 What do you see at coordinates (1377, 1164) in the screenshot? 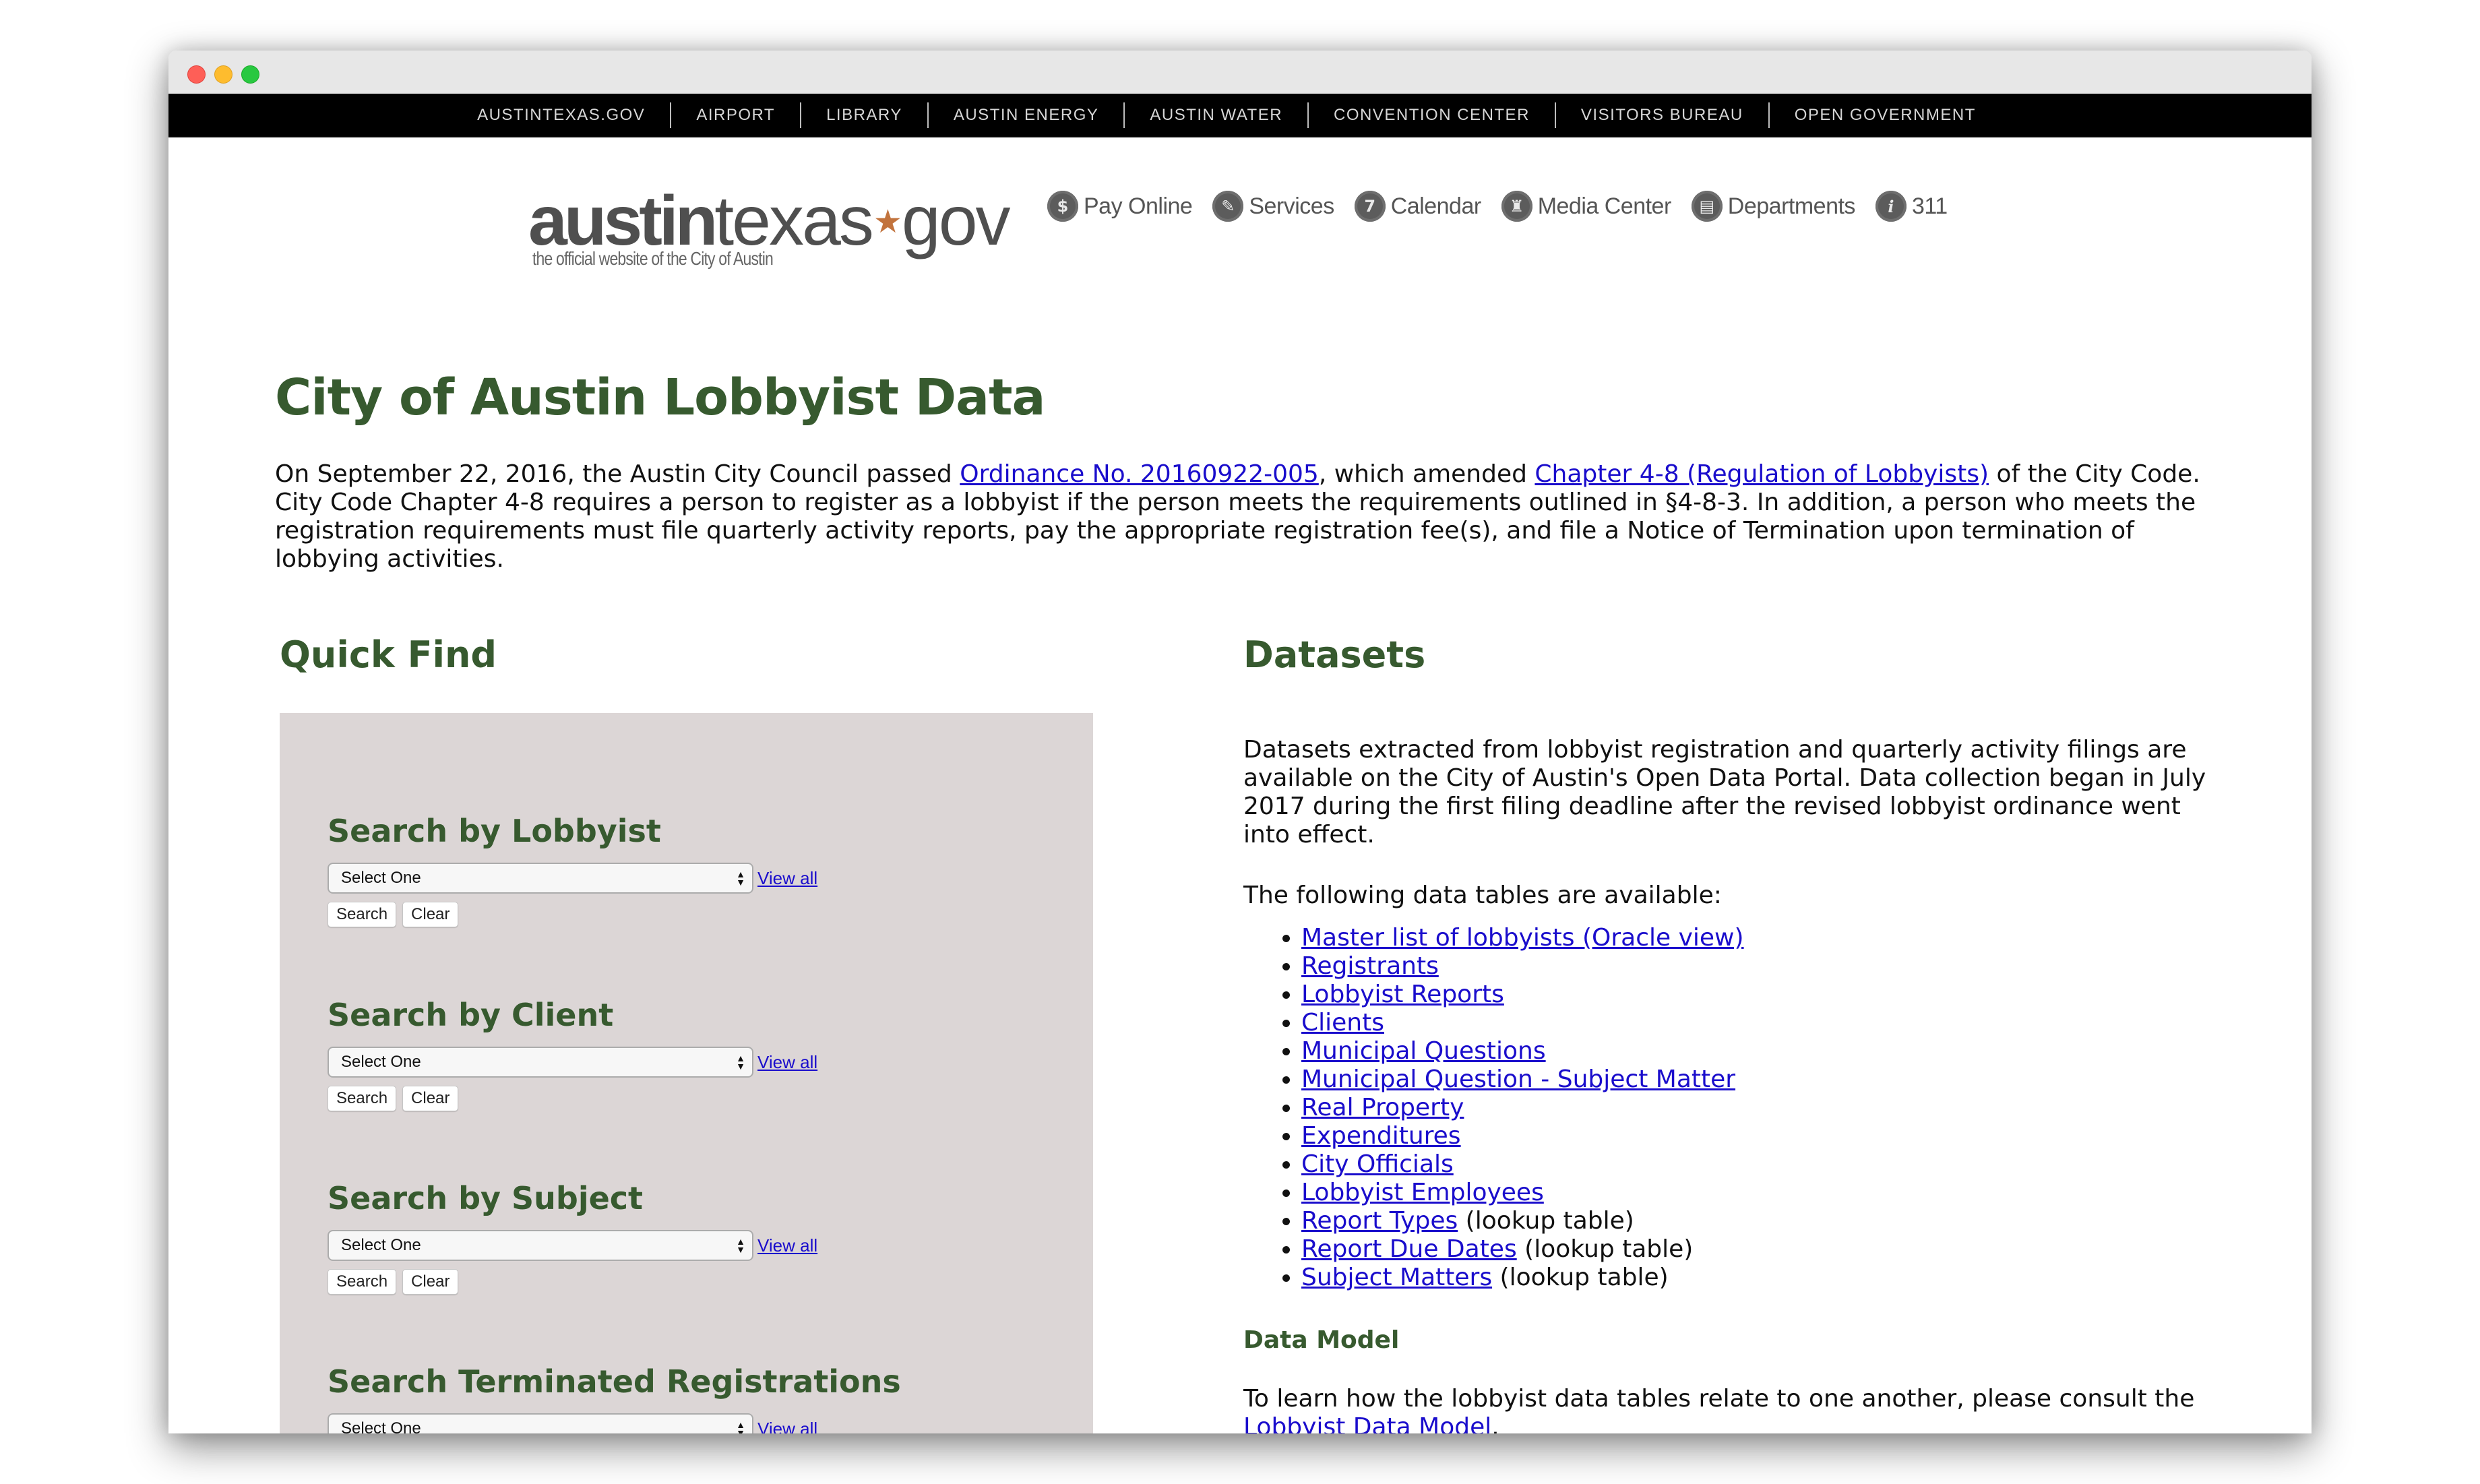
I see `dataset-link-city-officials: City Officials` at bounding box center [1377, 1164].